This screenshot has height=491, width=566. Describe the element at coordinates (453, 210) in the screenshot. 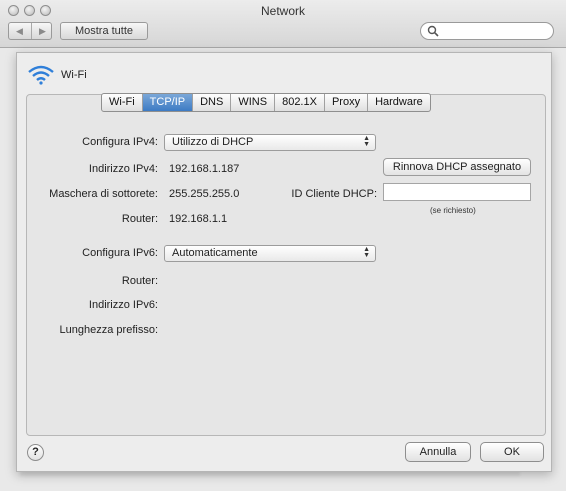

I see `client-id-note: (se richiesto)` at that location.